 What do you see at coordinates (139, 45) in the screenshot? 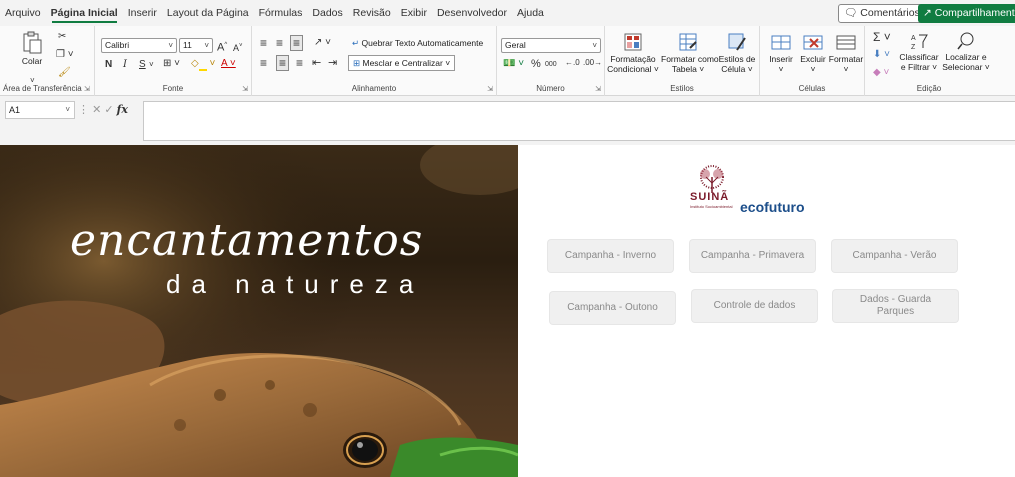
I see `font-name-select: Calibri ˅` at bounding box center [139, 45].